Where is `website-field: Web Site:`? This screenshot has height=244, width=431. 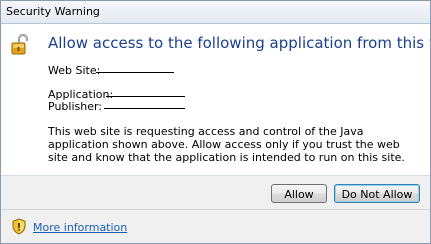
website-field: Web Site: is located at coordinates (111, 70).